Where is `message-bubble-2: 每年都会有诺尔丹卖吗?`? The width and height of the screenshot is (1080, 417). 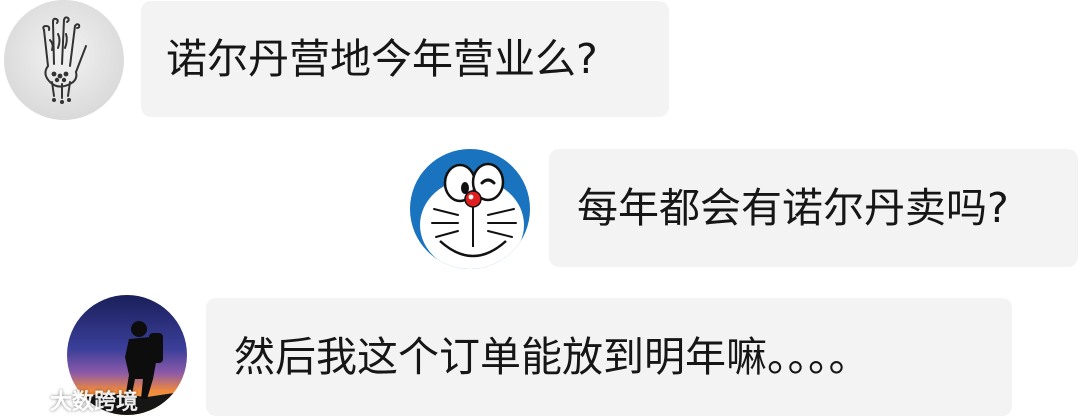
message-bubble-2: 每年都会有诺尔丹卖吗? is located at coordinates (813, 208).